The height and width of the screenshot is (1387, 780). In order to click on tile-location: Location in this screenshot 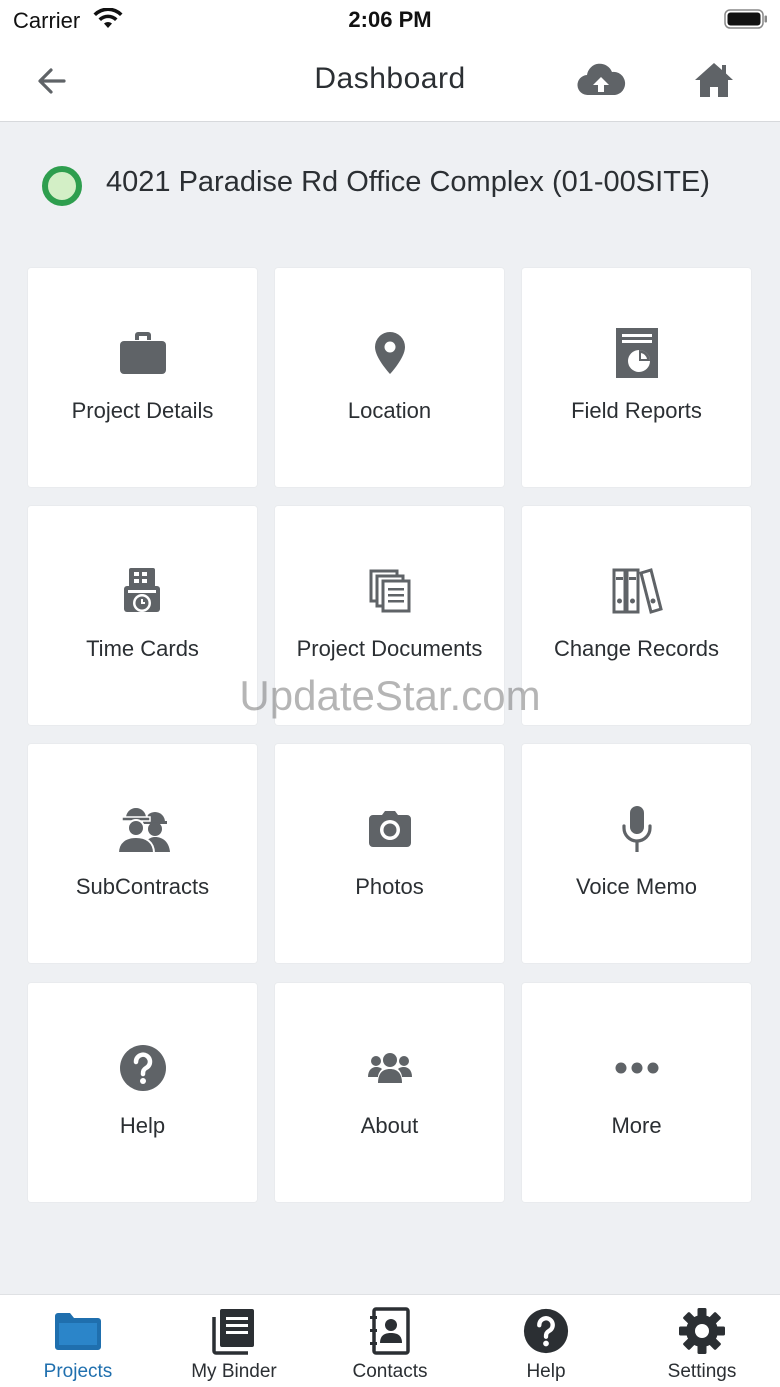, I will do `click(389, 377)`.